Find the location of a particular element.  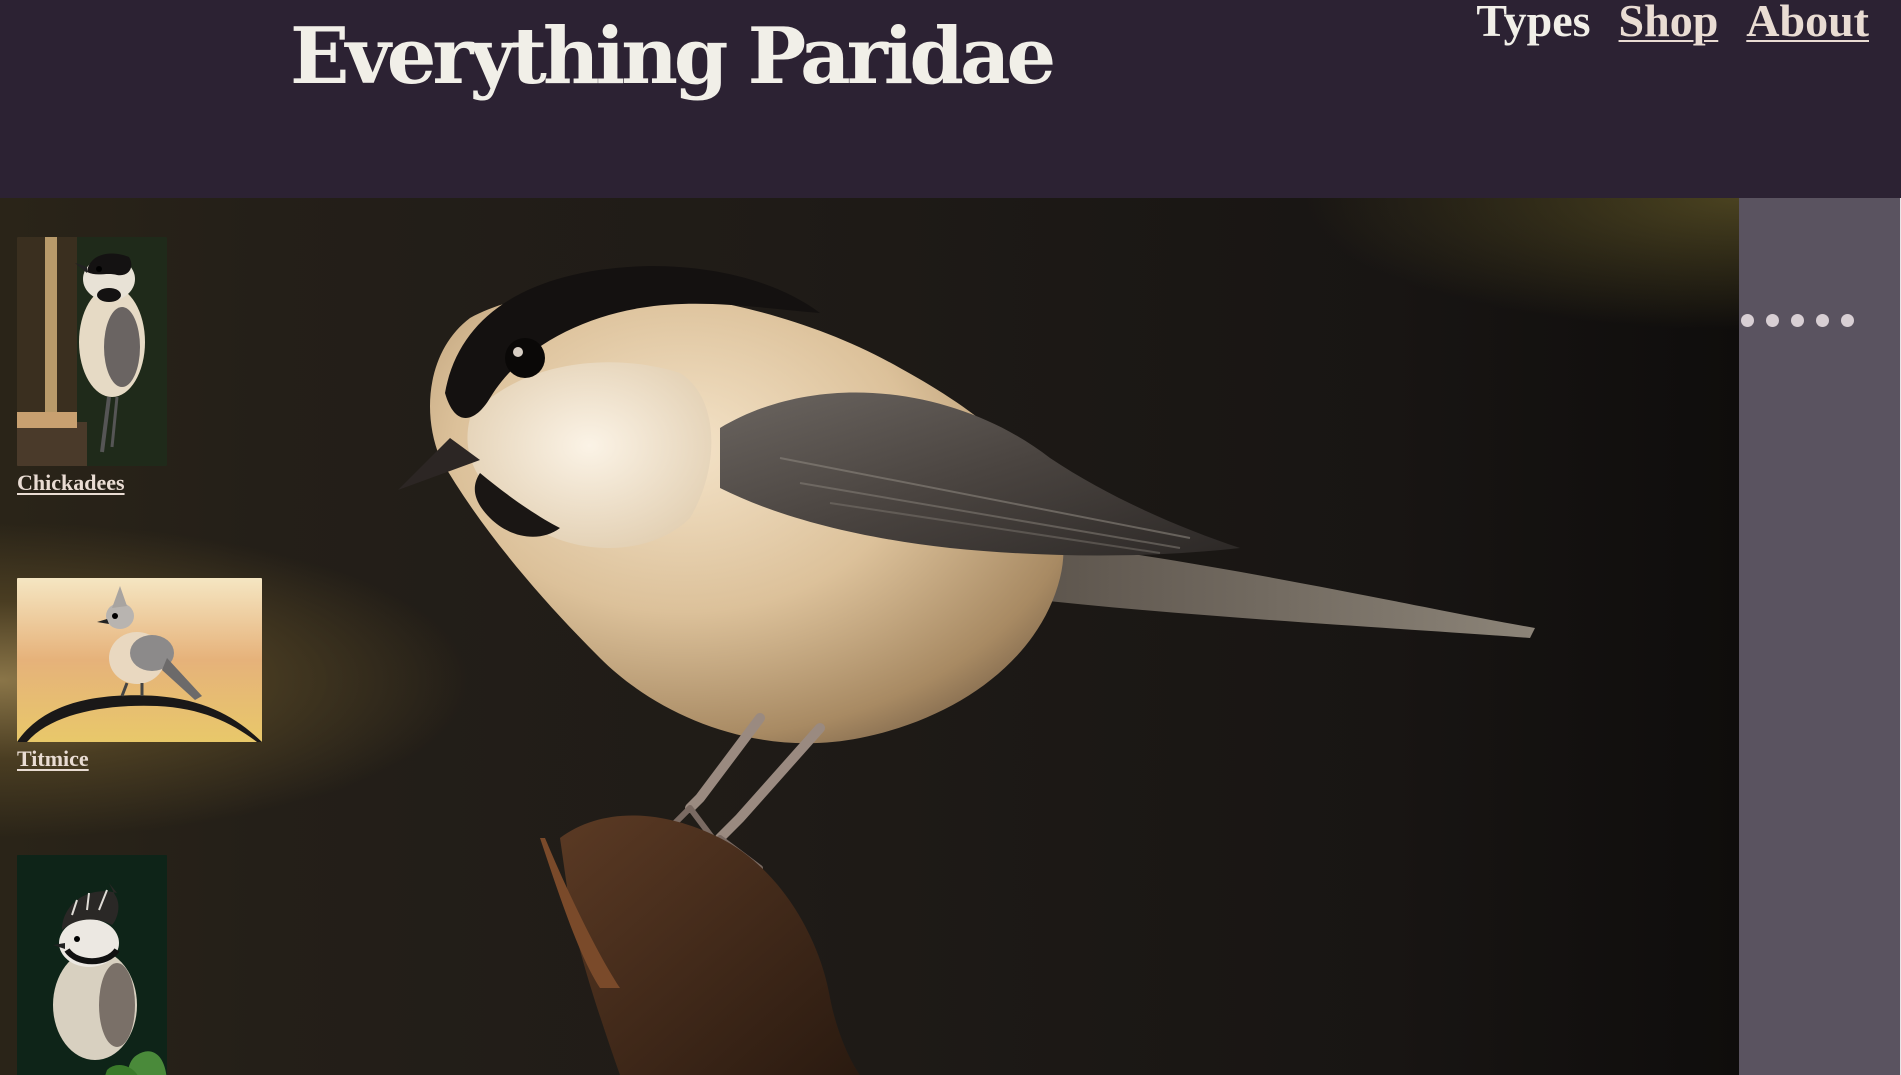

category-crested-tits is located at coordinates (92, 965).